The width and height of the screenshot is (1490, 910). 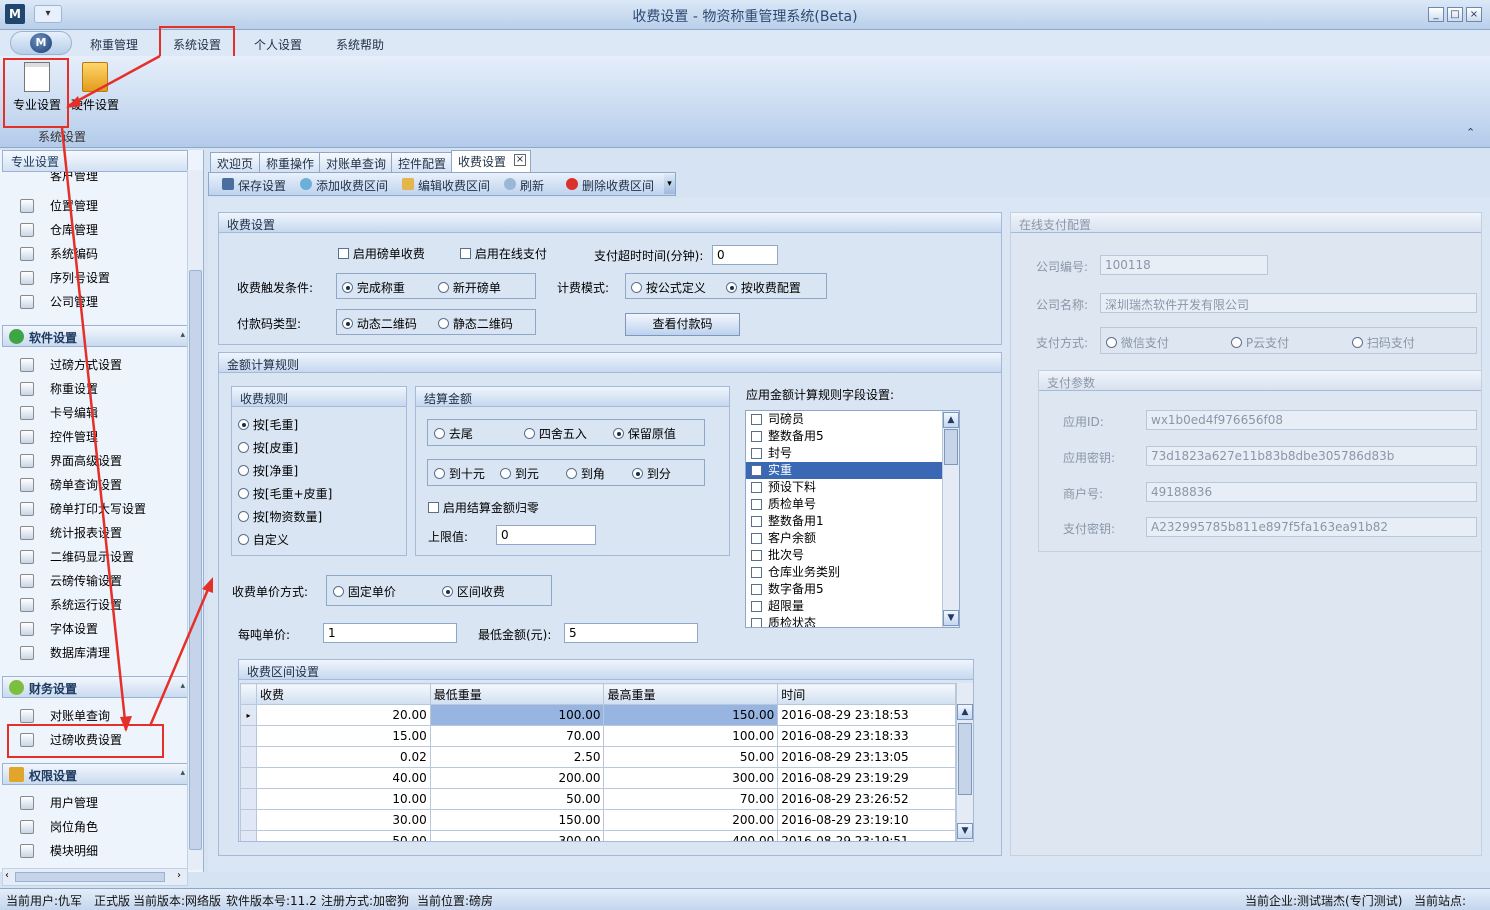 What do you see at coordinates (94, 429) in the screenshot?
I see `arrow-ribbon-to-nav` at bounding box center [94, 429].